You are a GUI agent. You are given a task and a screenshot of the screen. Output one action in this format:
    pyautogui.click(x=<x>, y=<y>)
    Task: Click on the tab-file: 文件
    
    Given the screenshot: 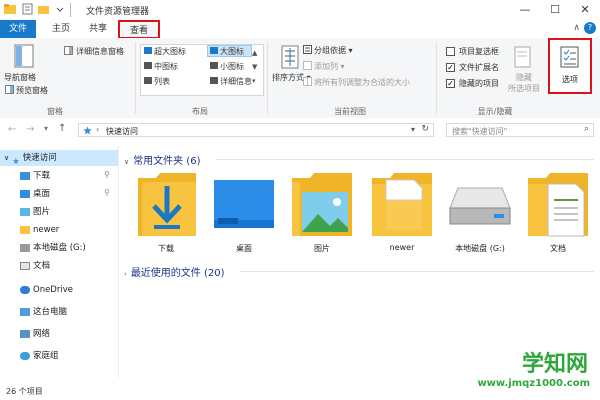 What is the action you would take?
    pyautogui.click(x=18, y=29)
    